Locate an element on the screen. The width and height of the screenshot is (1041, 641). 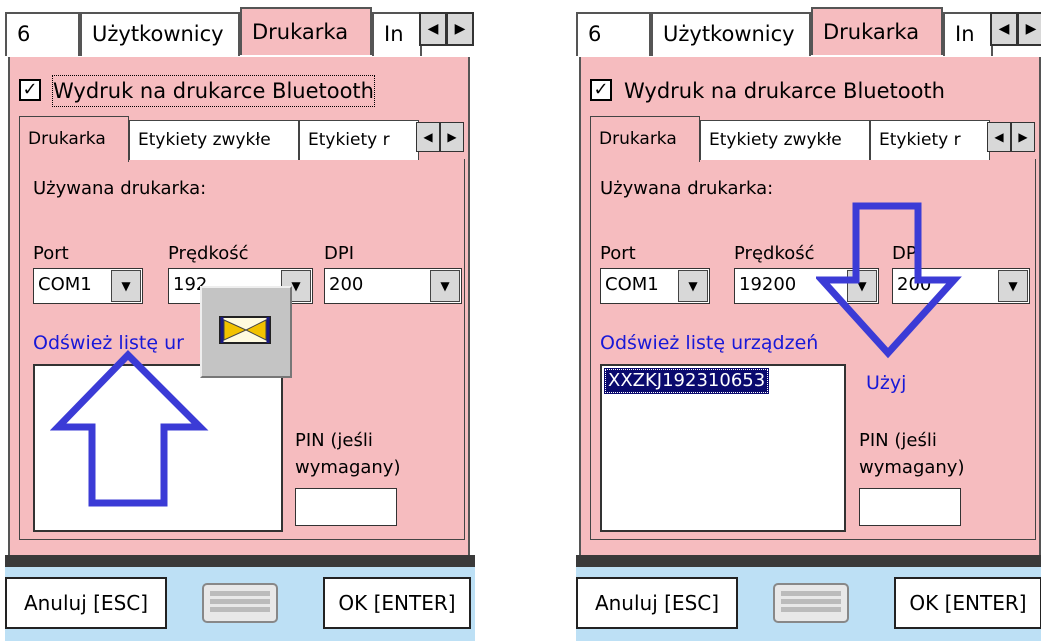
refresh-devices-link: Odśwież listę urządzeń is located at coordinates (709, 343).